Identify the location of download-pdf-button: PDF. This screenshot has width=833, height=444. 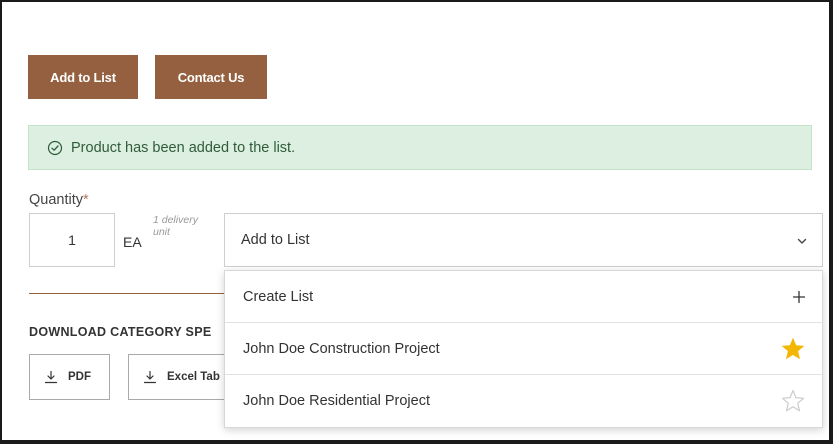
(69, 377).